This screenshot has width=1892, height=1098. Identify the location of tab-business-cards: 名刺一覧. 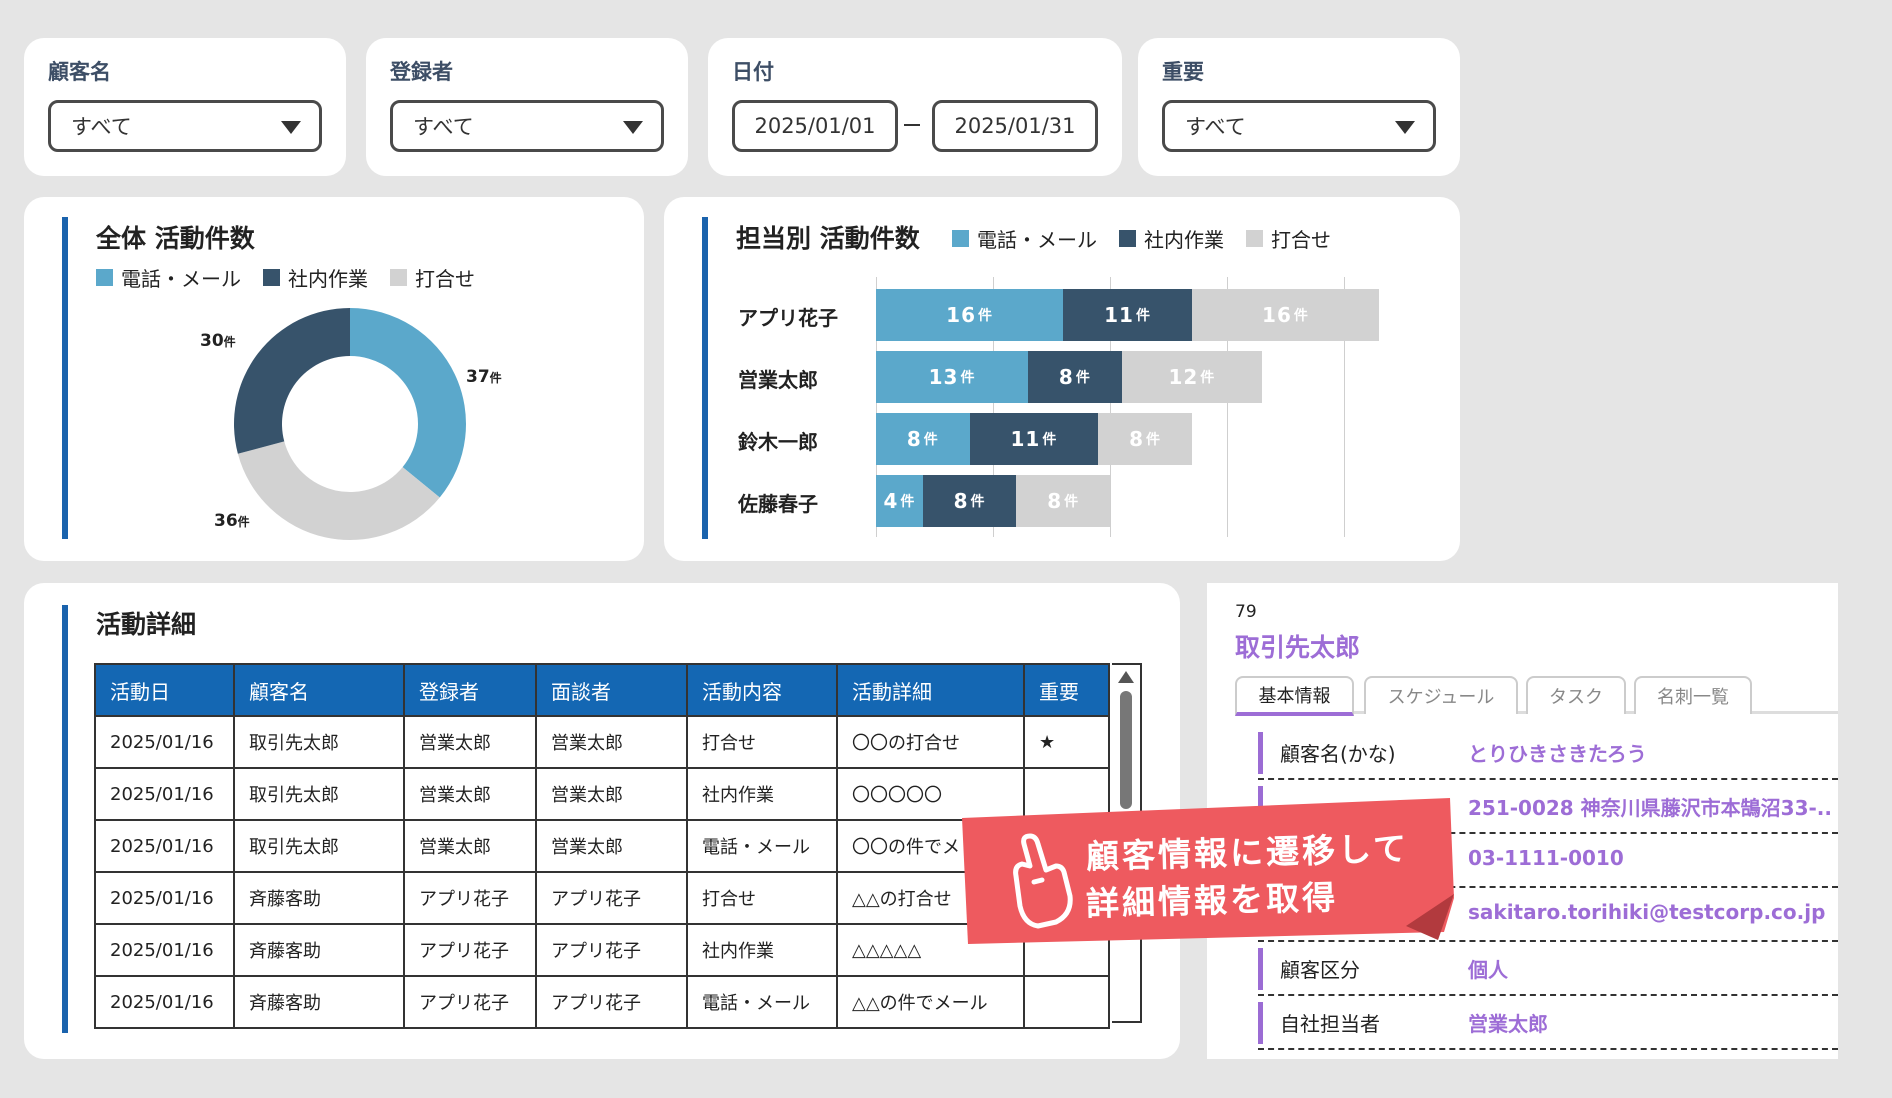
(1693, 695).